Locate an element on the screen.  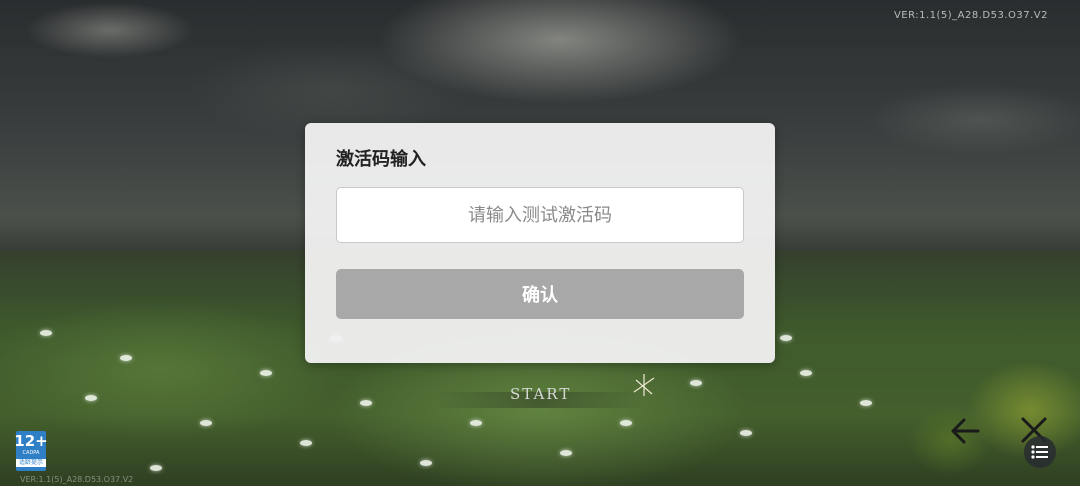
version-label: VER:1.1(5)_A28.D53.O37.V2 is located at coordinates (970, 15).